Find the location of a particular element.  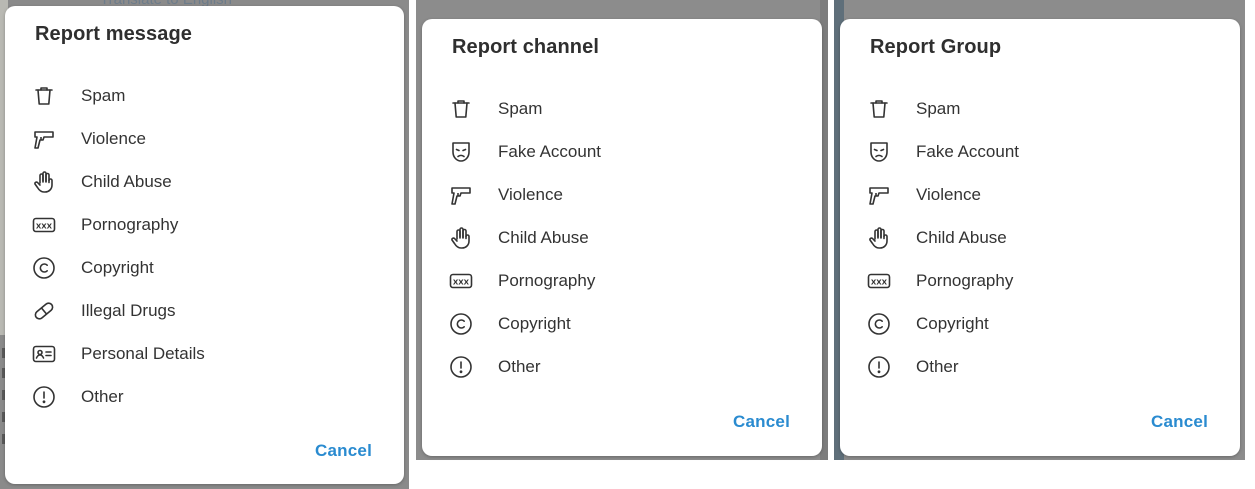

id-card-icon is located at coordinates (44, 354).